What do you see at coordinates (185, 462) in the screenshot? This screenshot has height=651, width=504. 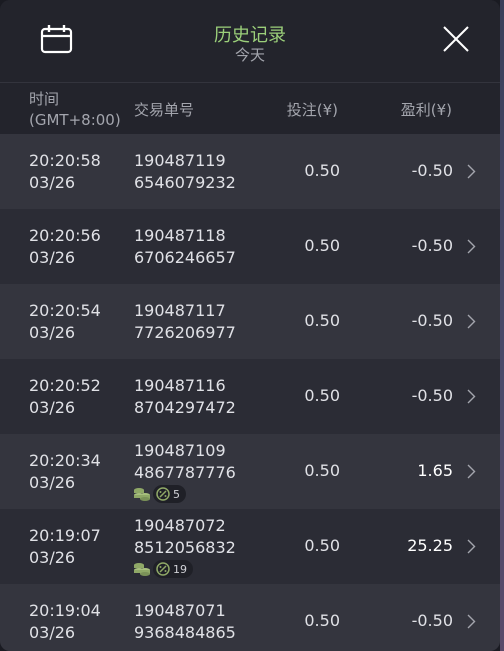 I see `row-order-number: 190487109 4867787776` at bounding box center [185, 462].